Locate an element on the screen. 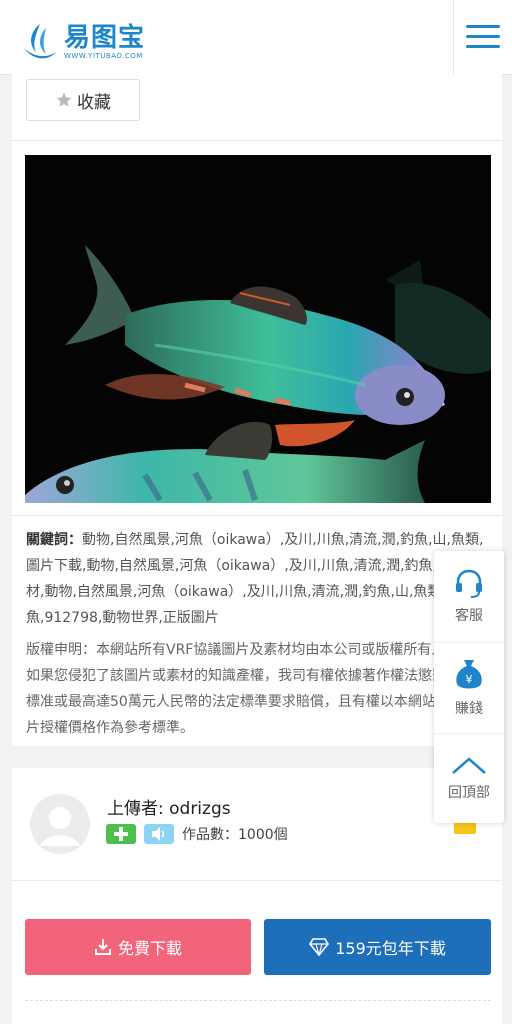  avatar is located at coordinates (60, 824).